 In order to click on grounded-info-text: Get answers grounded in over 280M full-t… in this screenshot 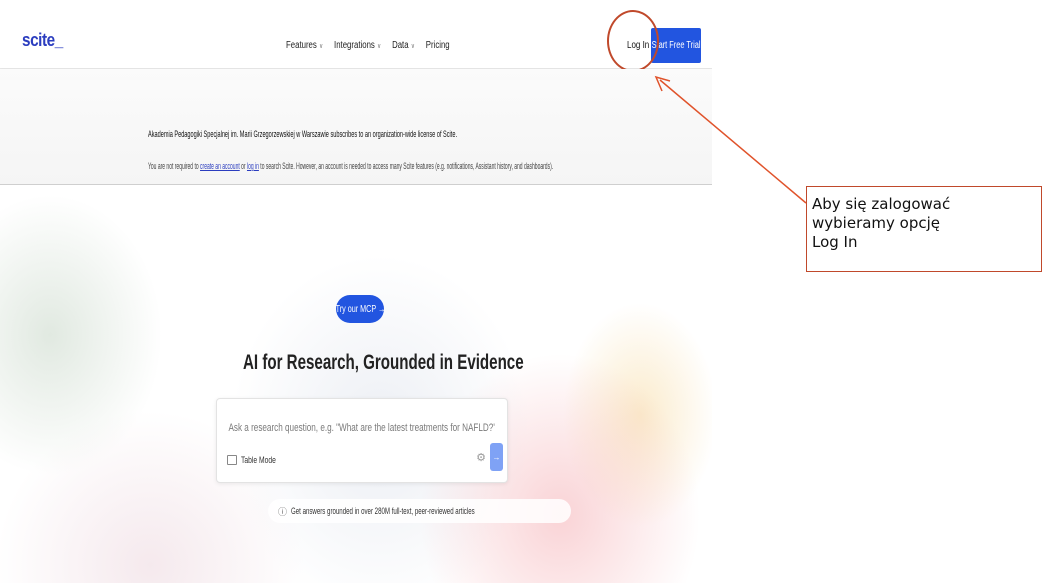, I will do `click(383, 511)`.